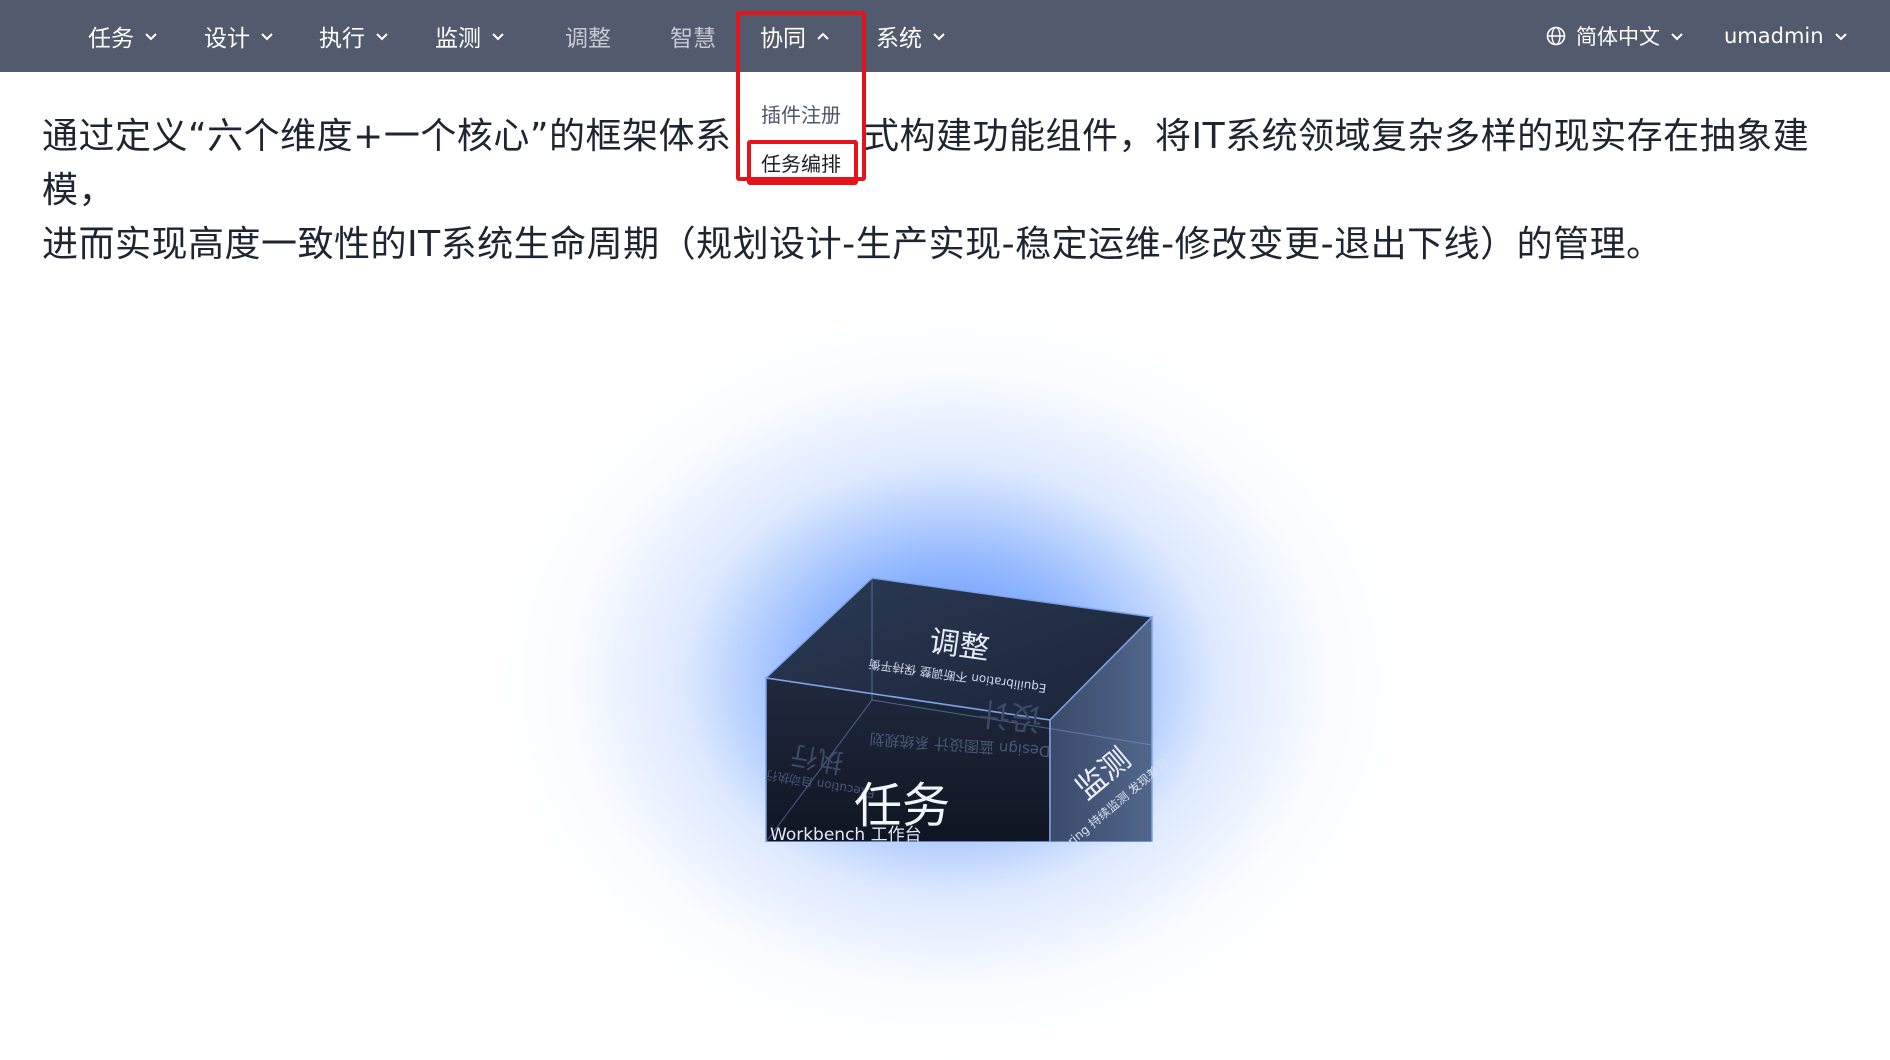 This screenshot has height=1060, width=1890. What do you see at coordinates (801, 113) in the screenshot?
I see `menu-item-plugin-register: 插件注册` at bounding box center [801, 113].